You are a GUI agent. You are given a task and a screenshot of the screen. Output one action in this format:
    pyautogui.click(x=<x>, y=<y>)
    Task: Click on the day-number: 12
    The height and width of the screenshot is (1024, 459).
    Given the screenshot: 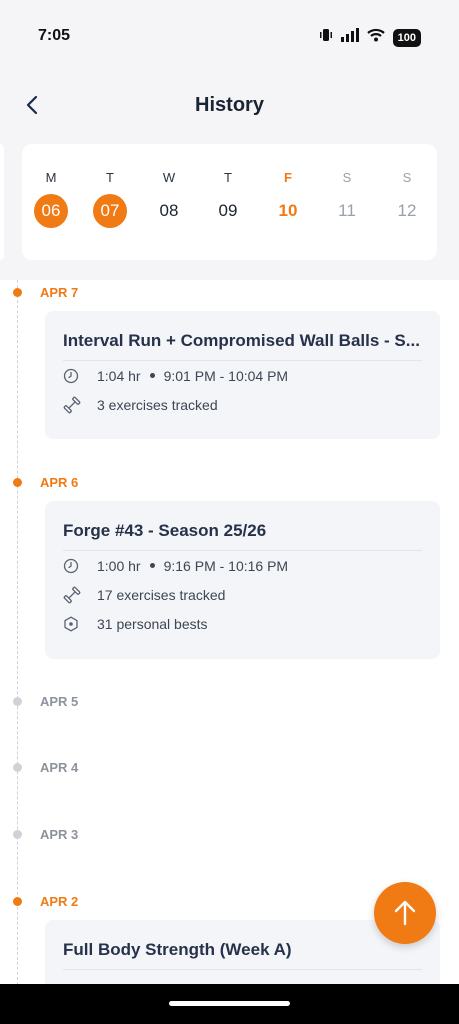 What is the action you would take?
    pyautogui.click(x=407, y=210)
    